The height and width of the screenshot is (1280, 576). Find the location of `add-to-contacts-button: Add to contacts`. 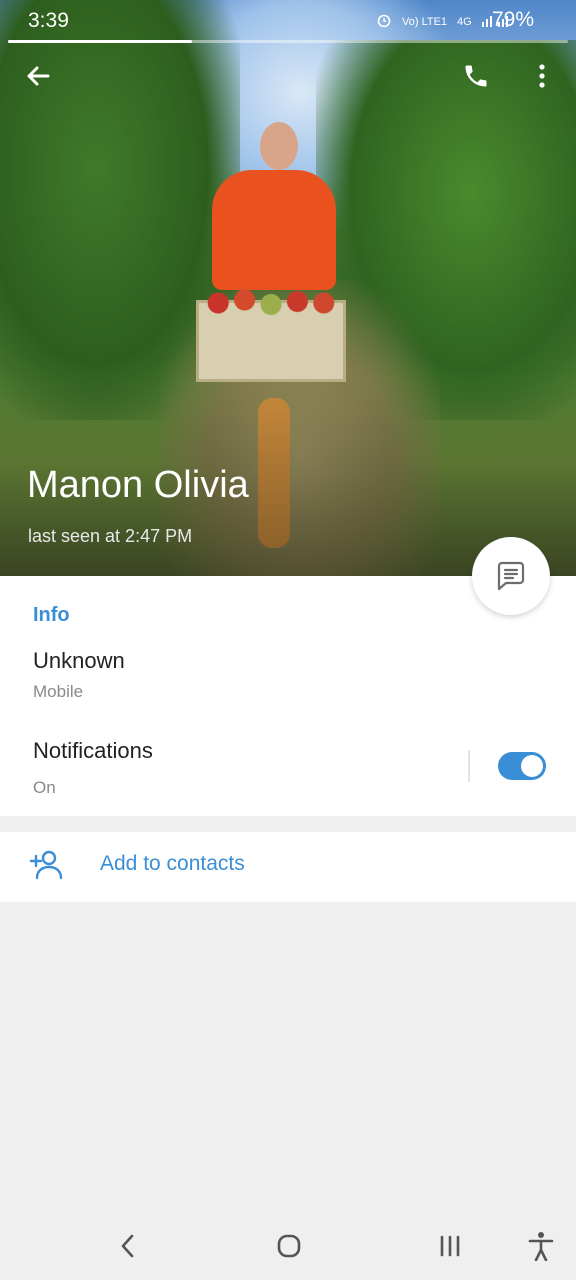

add-to-contacts-button: Add to contacts is located at coordinates (172, 864).